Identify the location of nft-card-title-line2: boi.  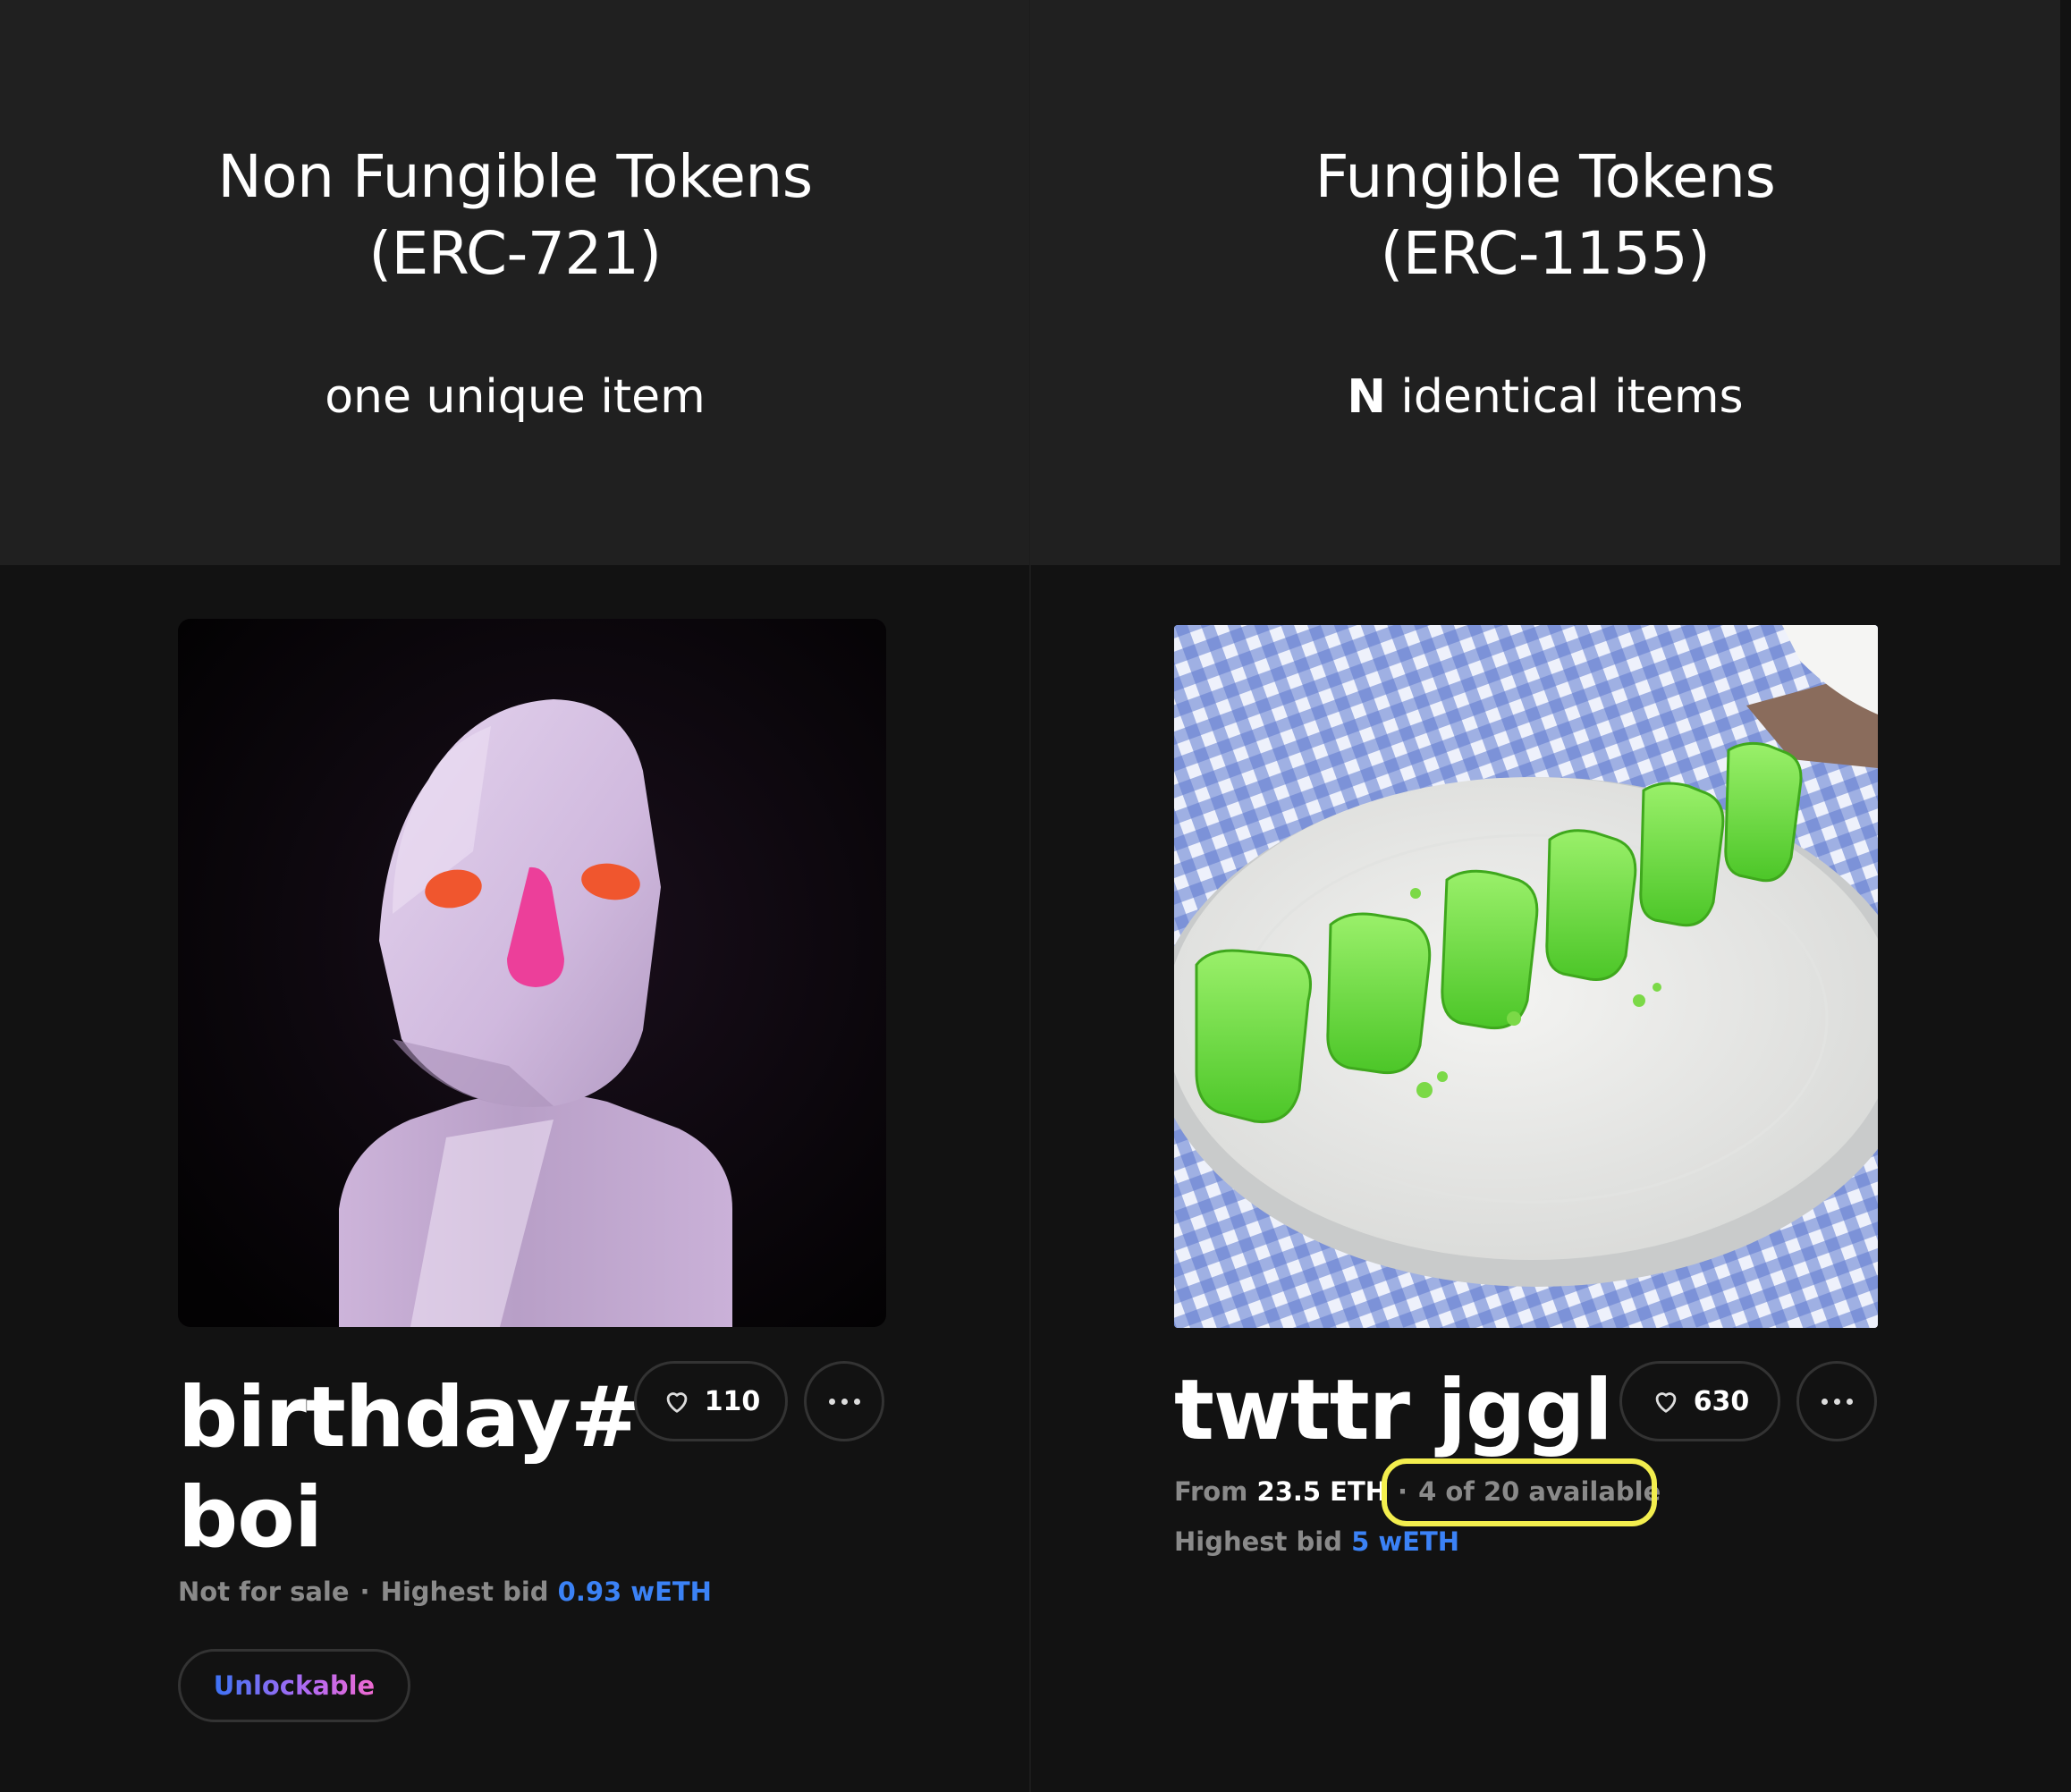
(250, 1518).